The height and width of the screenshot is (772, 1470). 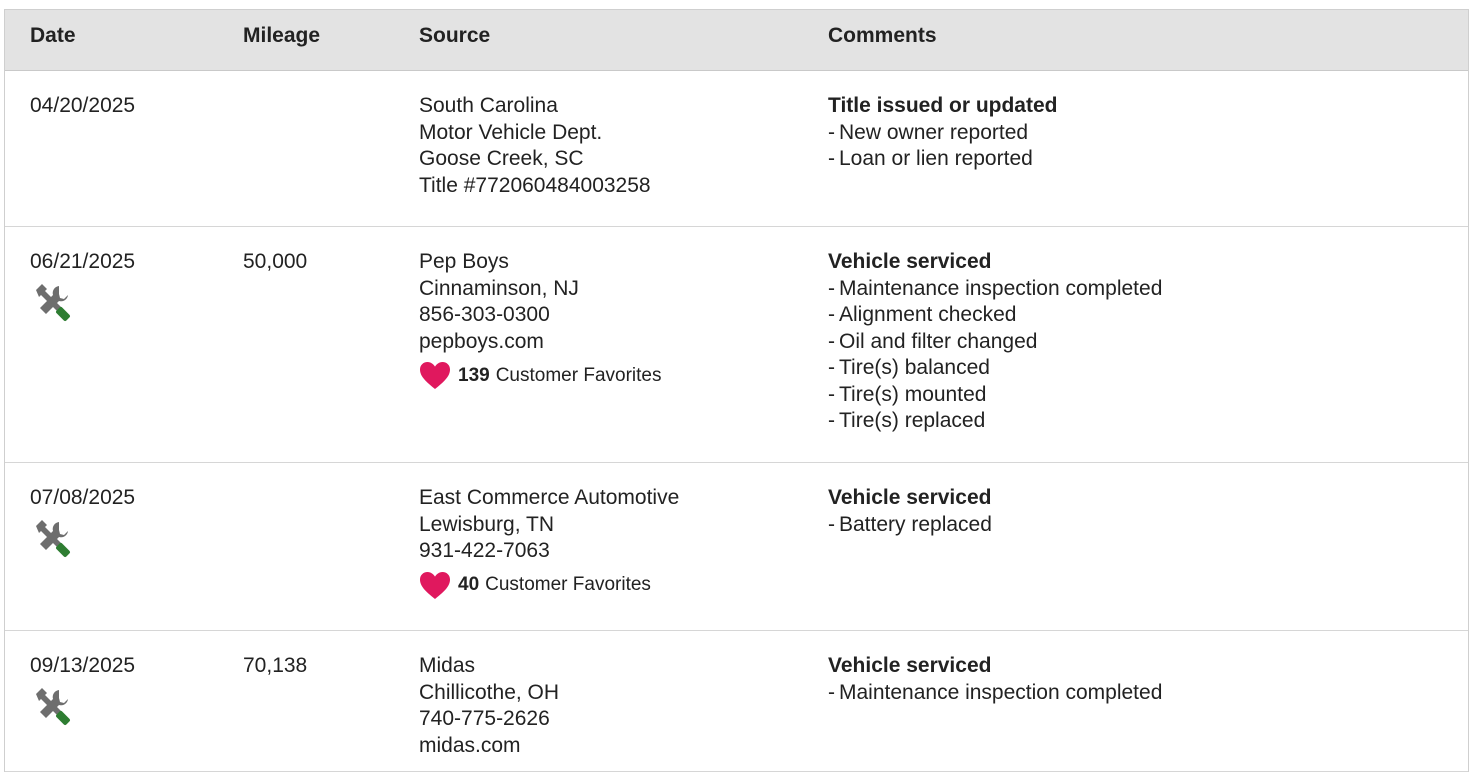 What do you see at coordinates (275, 261) in the screenshot?
I see `mileage-cell: 50,000` at bounding box center [275, 261].